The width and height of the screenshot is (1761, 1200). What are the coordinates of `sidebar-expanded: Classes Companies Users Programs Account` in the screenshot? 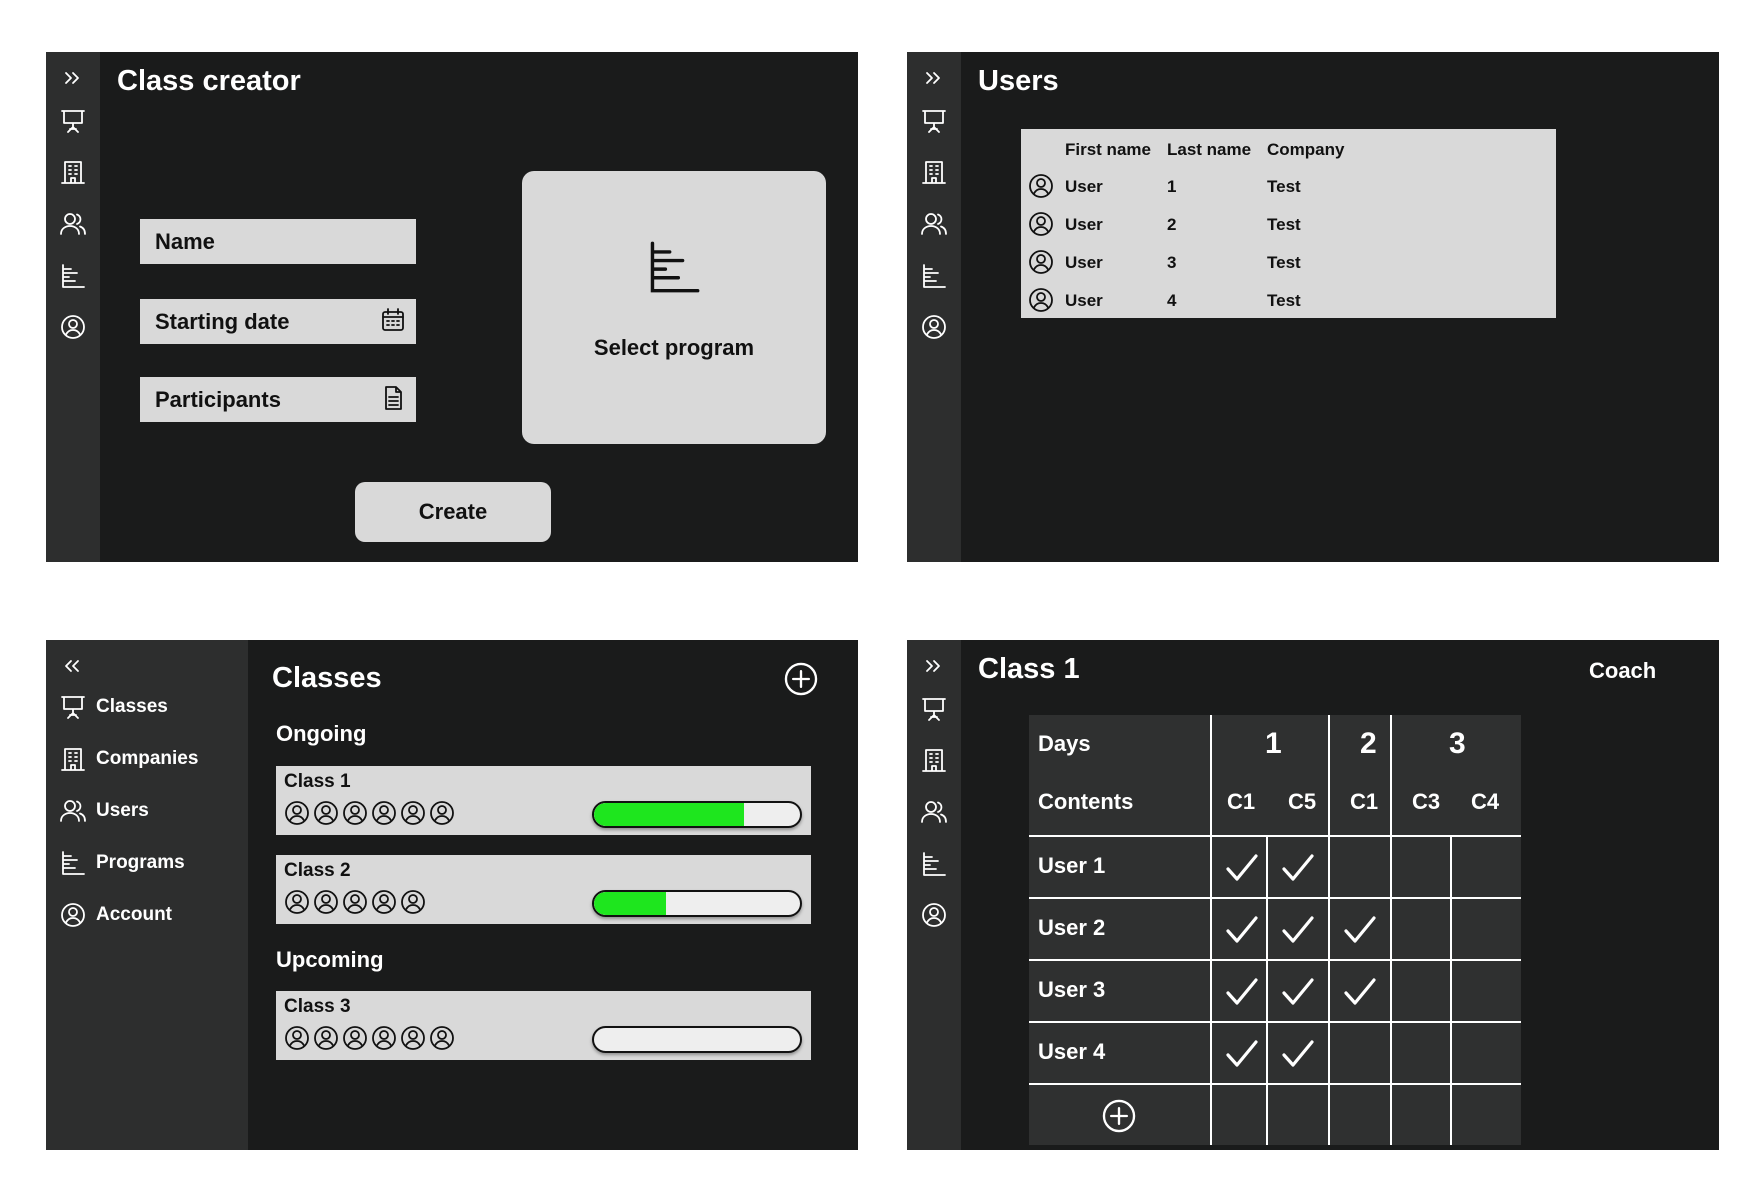 It's located at (147, 895).